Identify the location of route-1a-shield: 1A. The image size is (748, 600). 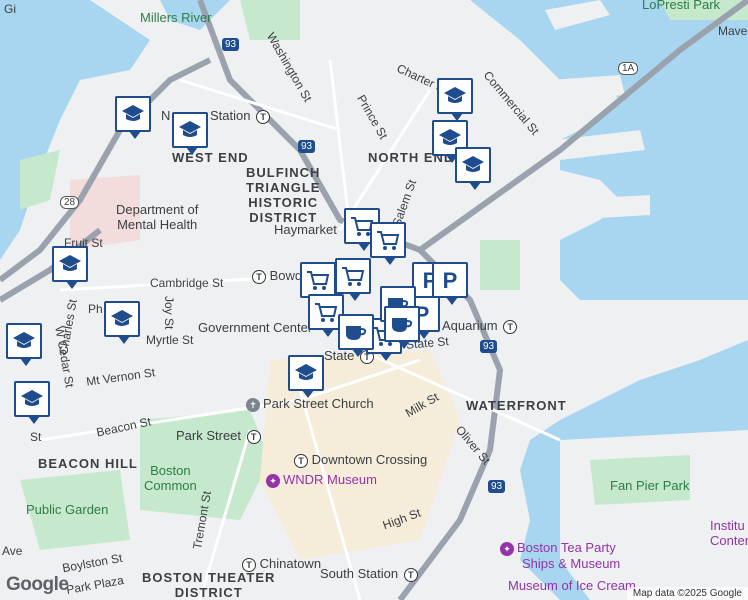
(628, 68).